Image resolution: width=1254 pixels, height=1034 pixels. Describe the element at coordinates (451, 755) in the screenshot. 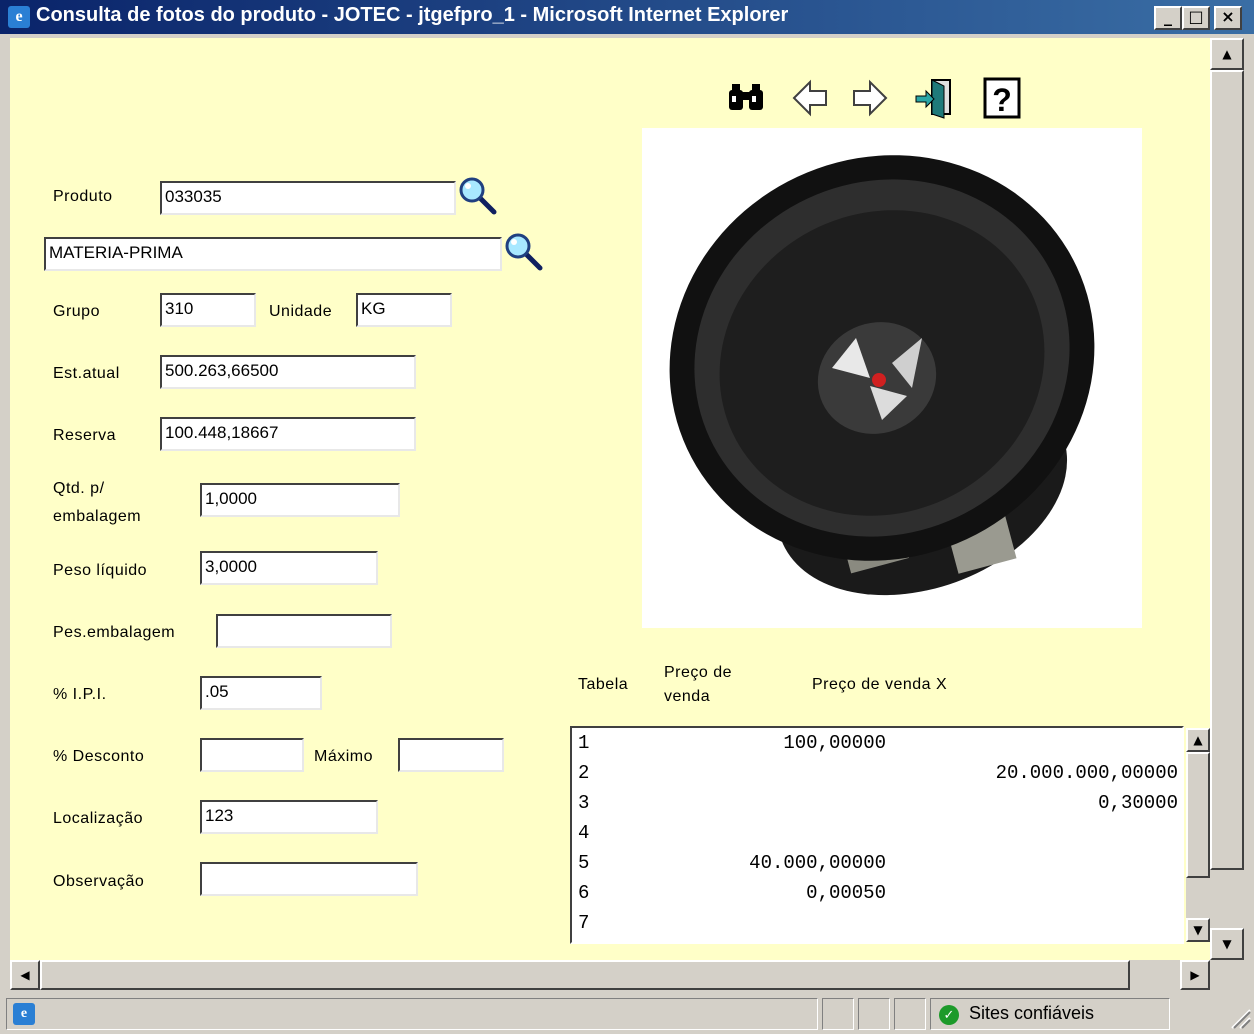

I see `maximo-field` at that location.